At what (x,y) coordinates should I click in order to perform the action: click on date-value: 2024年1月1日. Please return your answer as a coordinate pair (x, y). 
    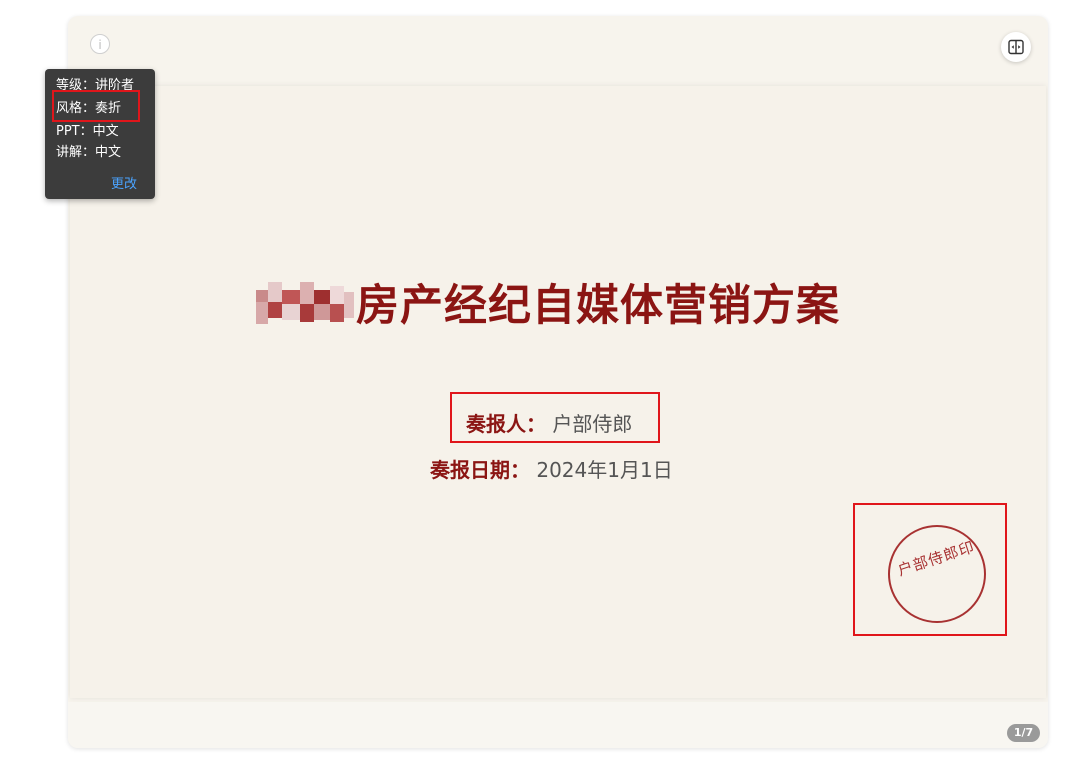
    Looking at the image, I should click on (604, 470).